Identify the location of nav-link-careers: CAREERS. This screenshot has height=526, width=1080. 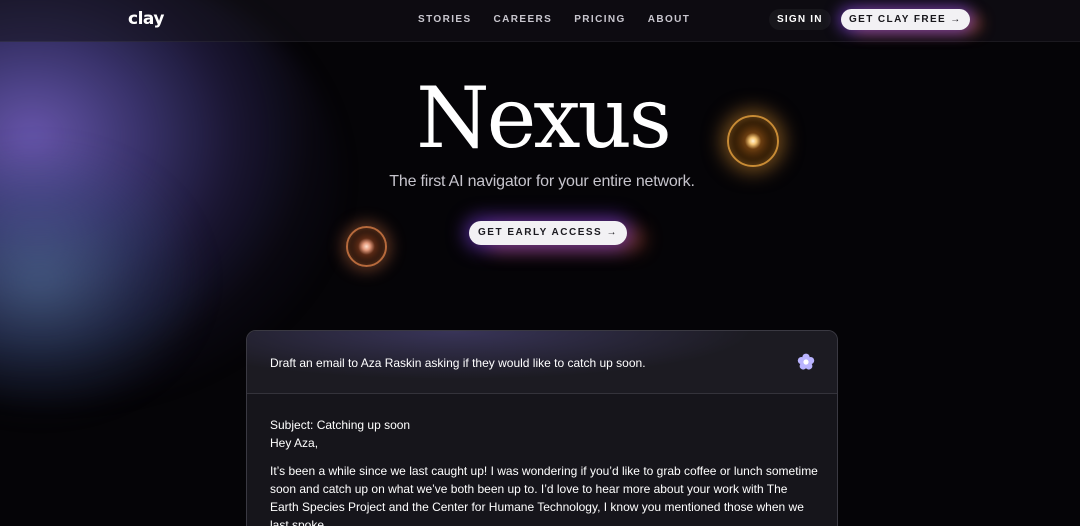
(523, 19).